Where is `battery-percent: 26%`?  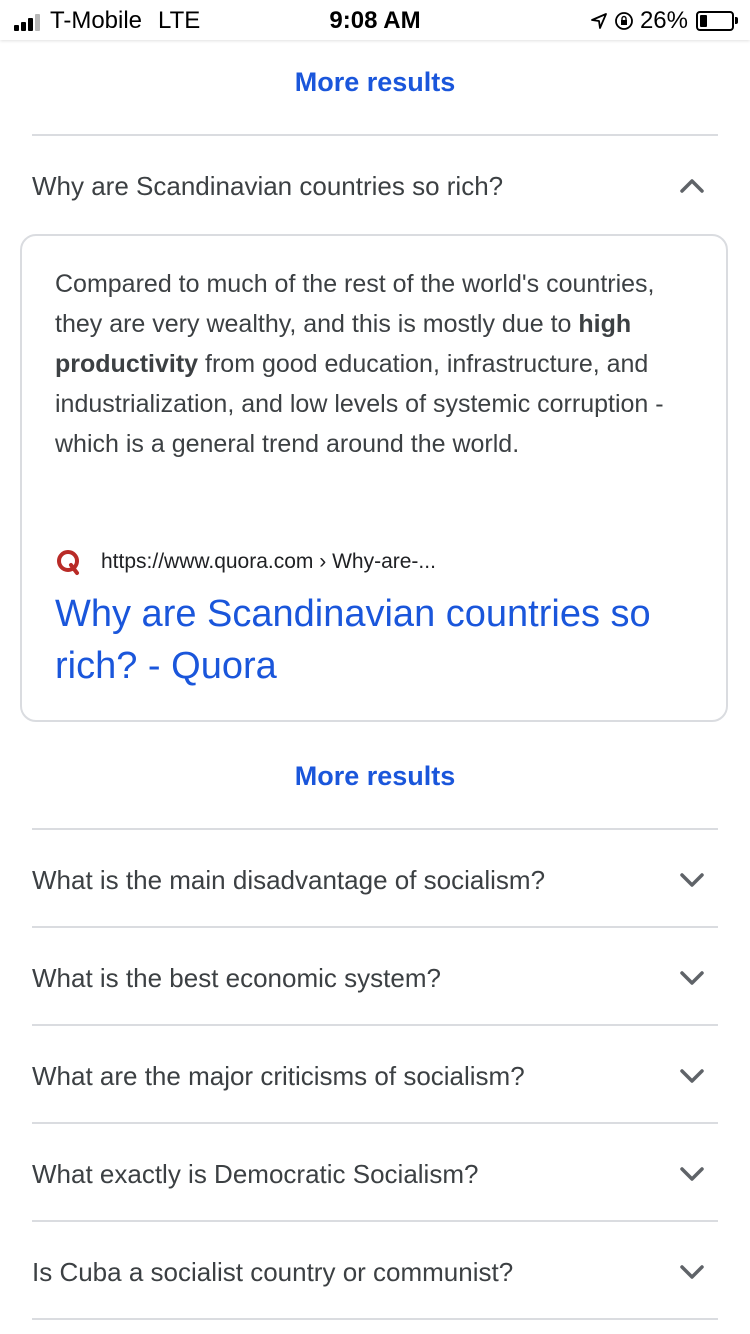
battery-percent: 26% is located at coordinates (663, 20).